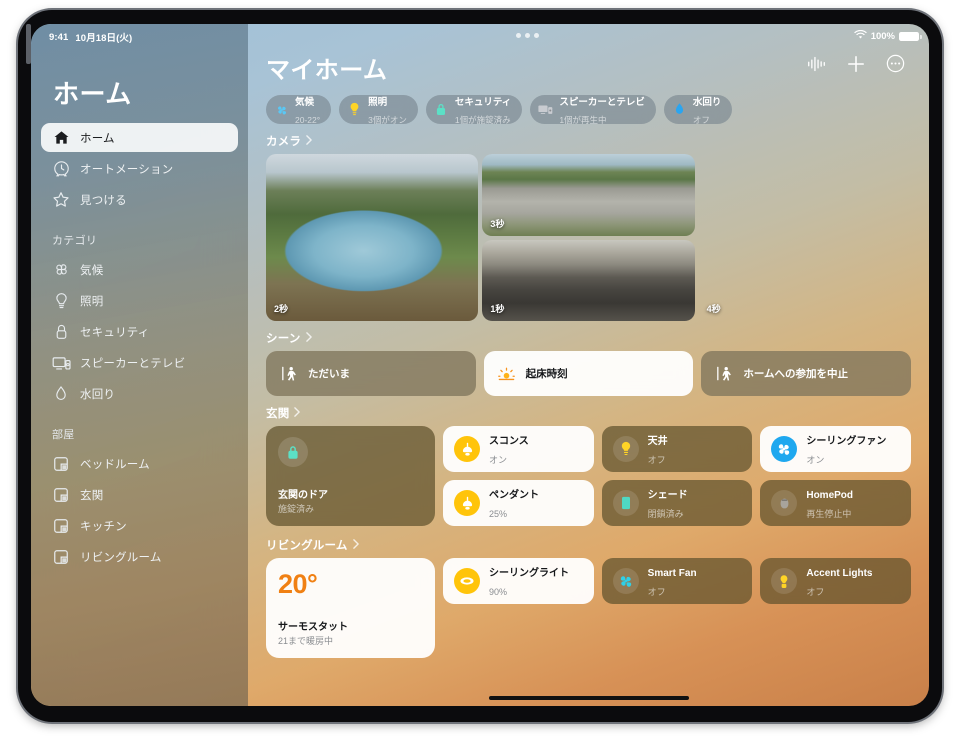 The width and height of the screenshot is (958, 737). Describe the element at coordinates (588, 336) in the screenshot. I see `section-header-scenes: シーン` at that location.